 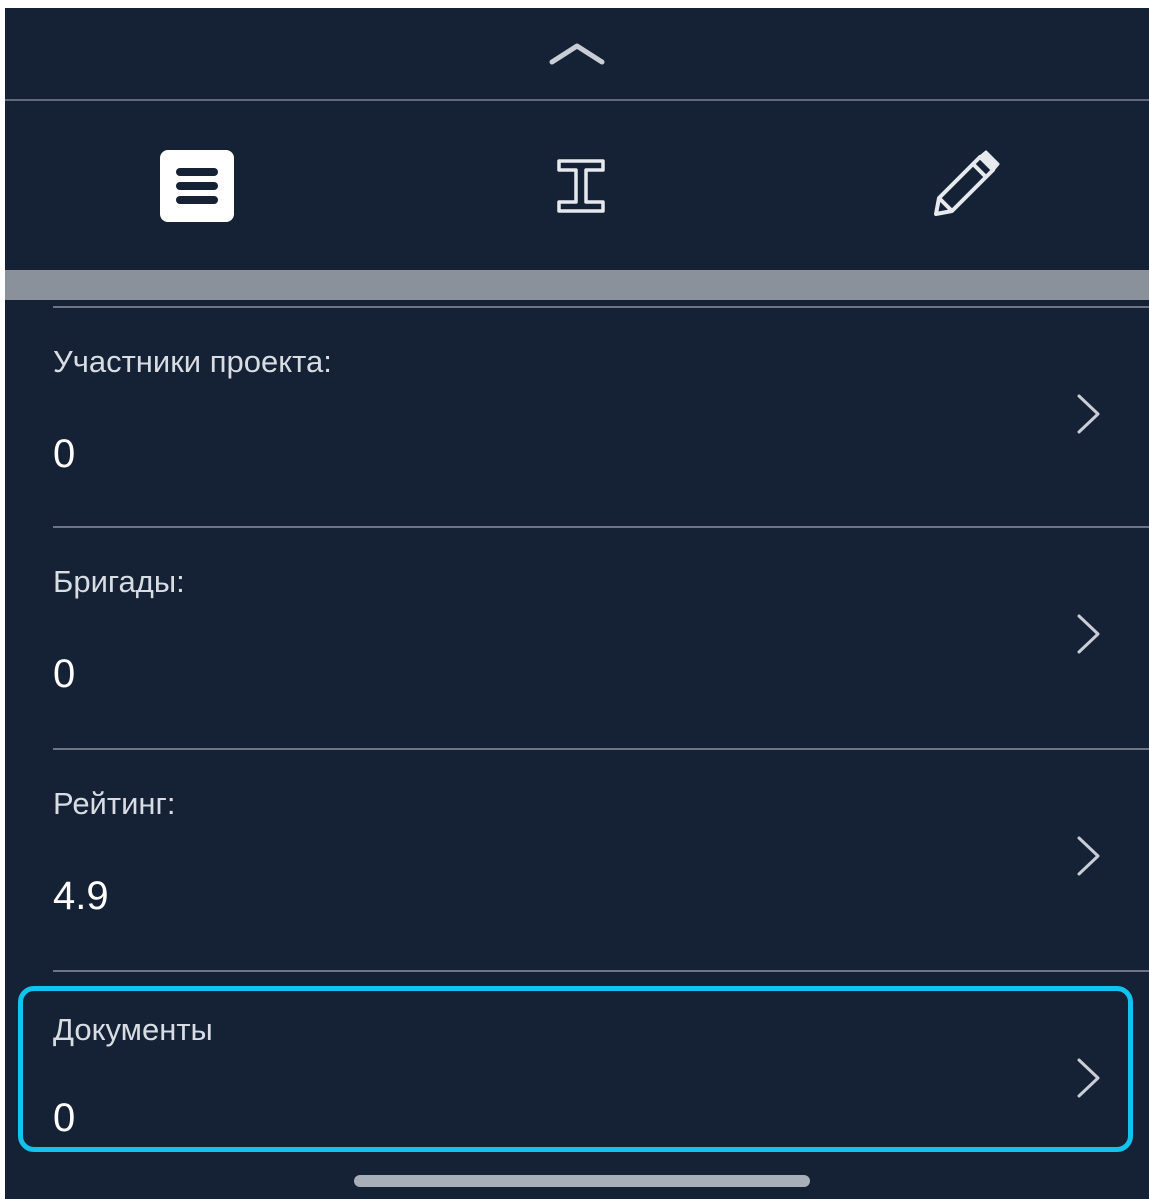 I want to click on section-separator, so click(x=577, y=285).